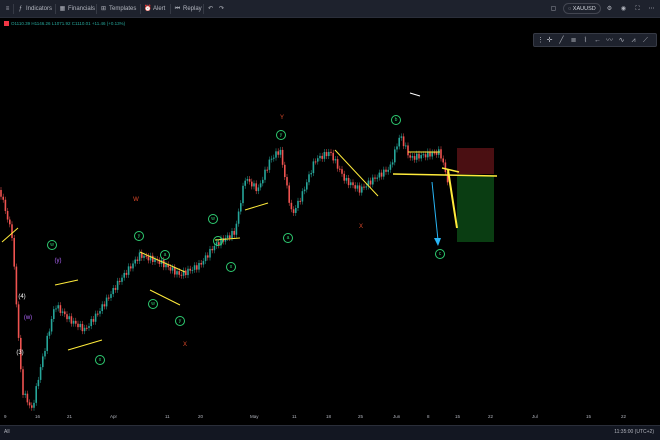 This screenshot has height=440, width=660. I want to click on redo-icon: ↷, so click(221, 9).